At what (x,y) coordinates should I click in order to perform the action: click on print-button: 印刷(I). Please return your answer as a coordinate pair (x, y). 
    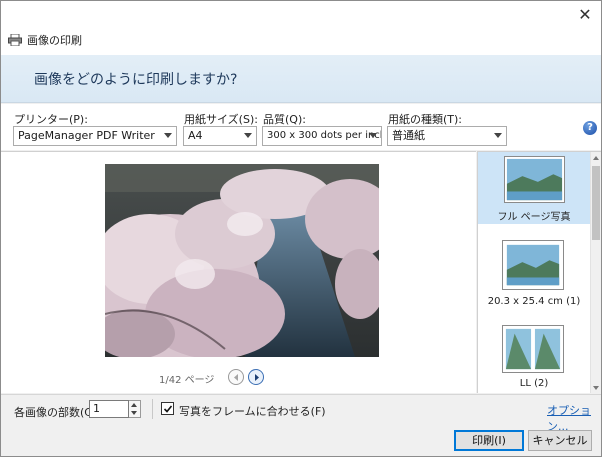
    Looking at the image, I should click on (489, 440).